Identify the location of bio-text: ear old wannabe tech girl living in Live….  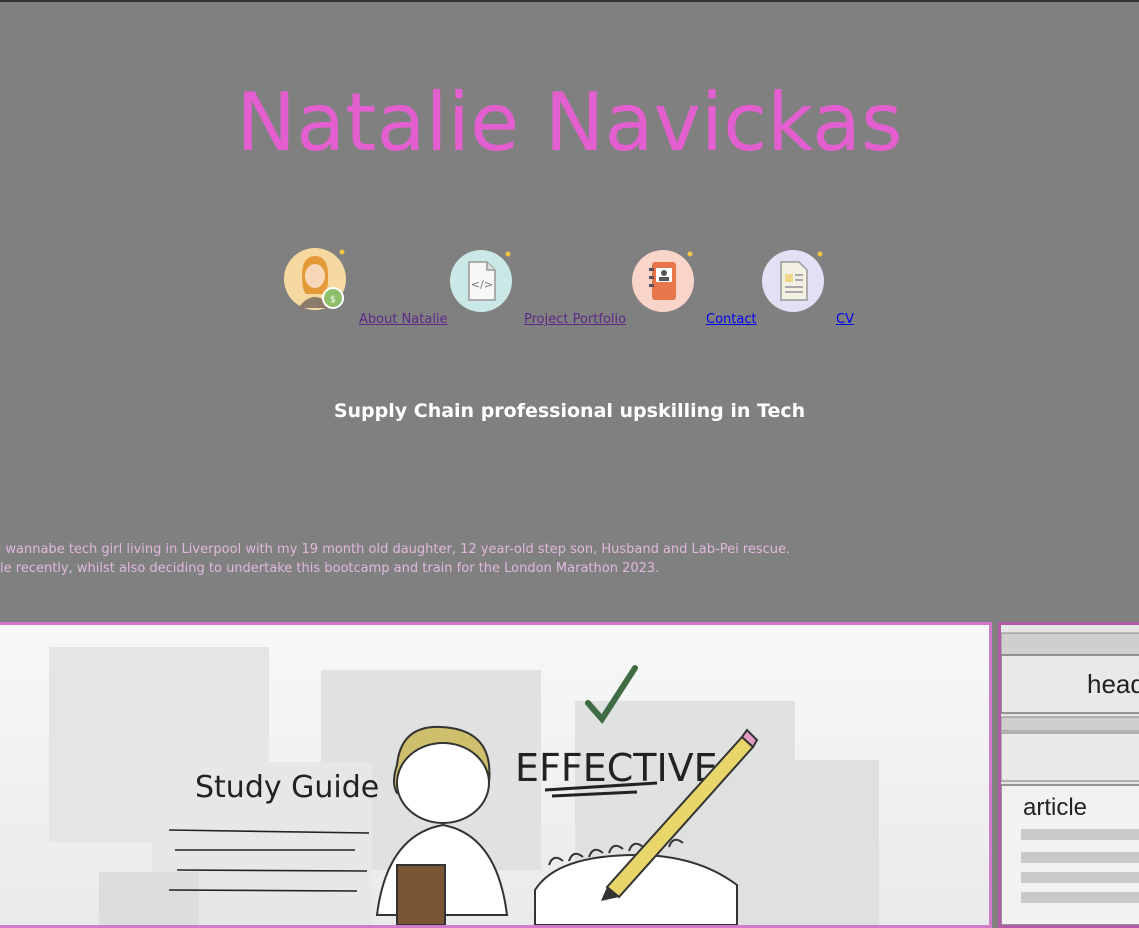
(395, 559).